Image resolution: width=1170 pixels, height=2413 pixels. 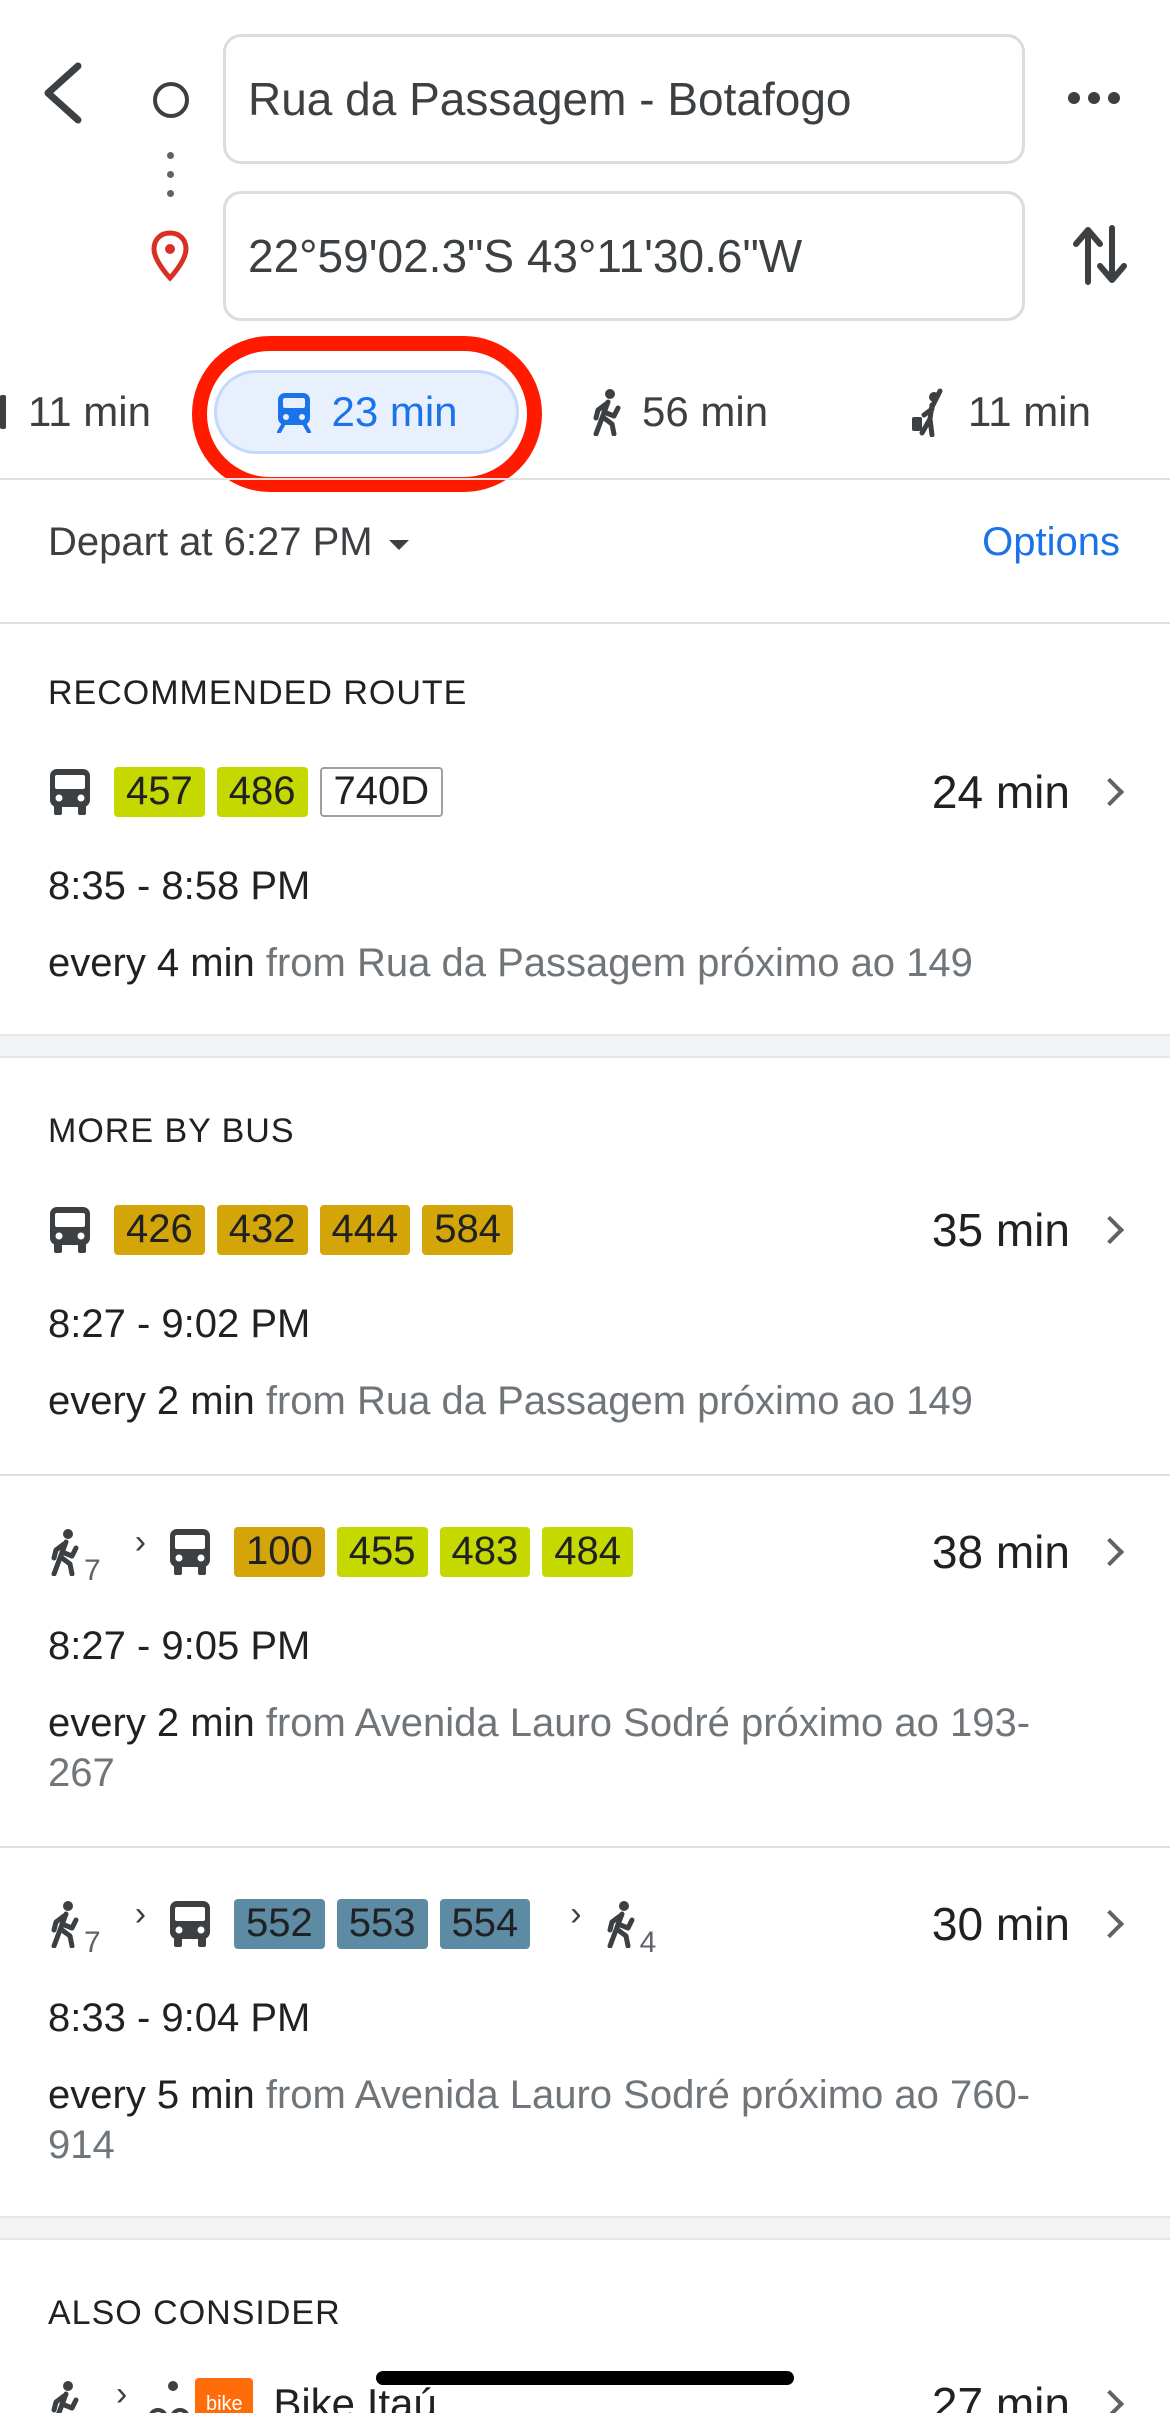 What do you see at coordinates (194, 2313) in the screenshot?
I see `section-heading-also-consider: ALSO CONSIDER` at bounding box center [194, 2313].